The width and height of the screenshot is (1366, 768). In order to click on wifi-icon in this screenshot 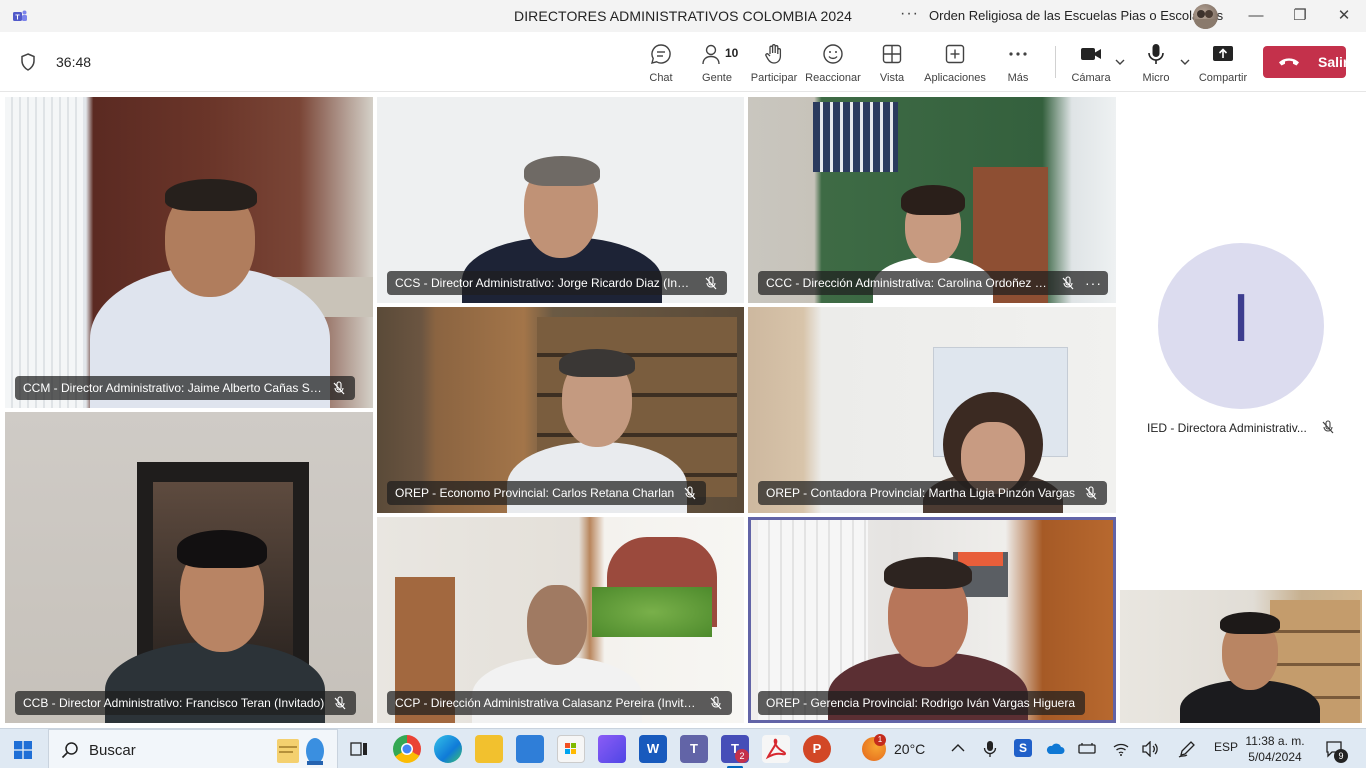, I will do `click(1121, 749)`.